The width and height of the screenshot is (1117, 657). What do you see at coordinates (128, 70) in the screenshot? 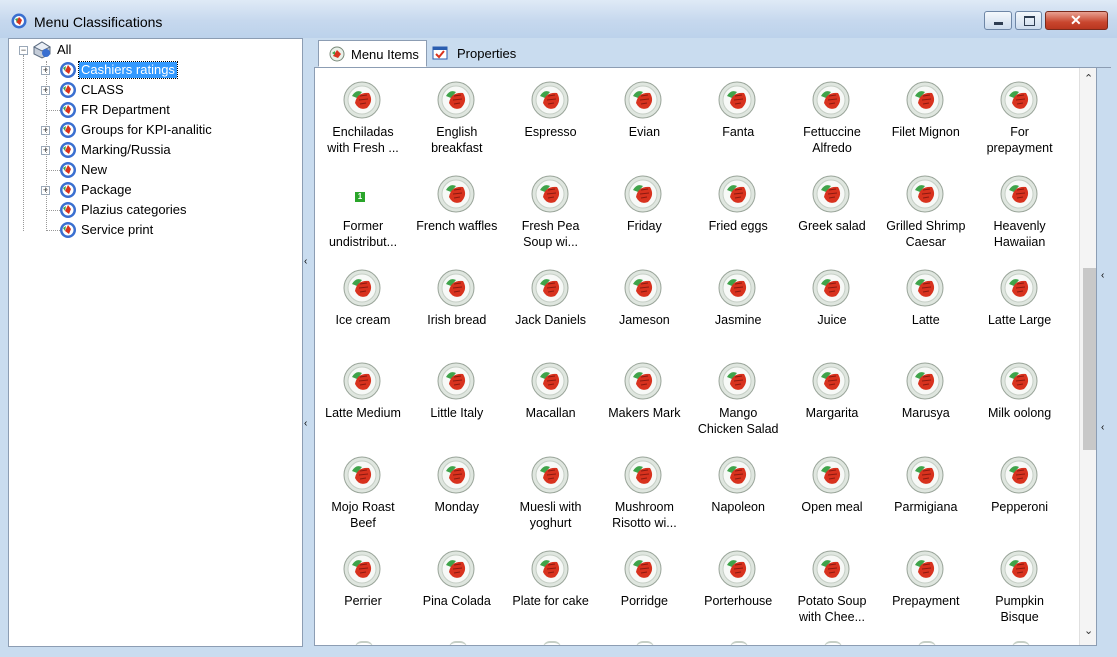
I see `tree-node-label: Cashiers ratings` at bounding box center [128, 70].